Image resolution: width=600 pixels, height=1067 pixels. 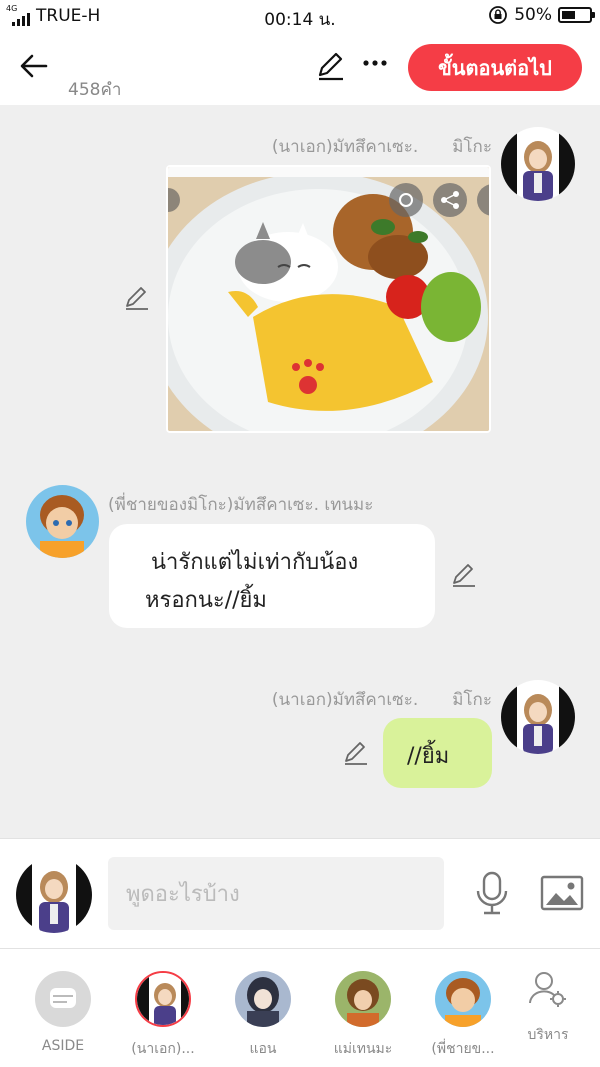 What do you see at coordinates (428, 756) in the screenshot?
I see `message-text: //ยิ้ม` at bounding box center [428, 756].